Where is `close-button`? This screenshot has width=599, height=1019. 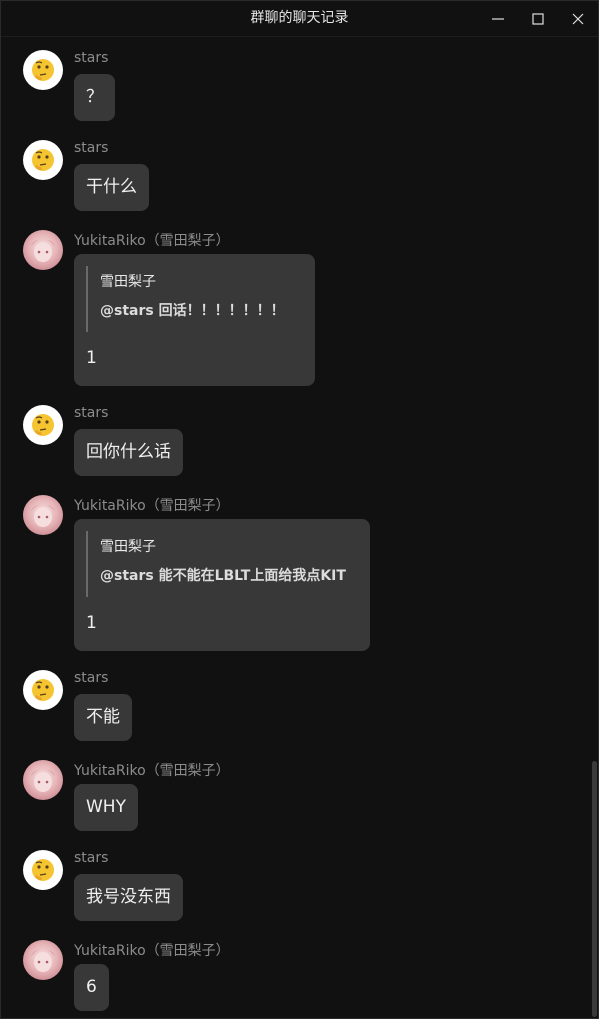 close-button is located at coordinates (578, 18).